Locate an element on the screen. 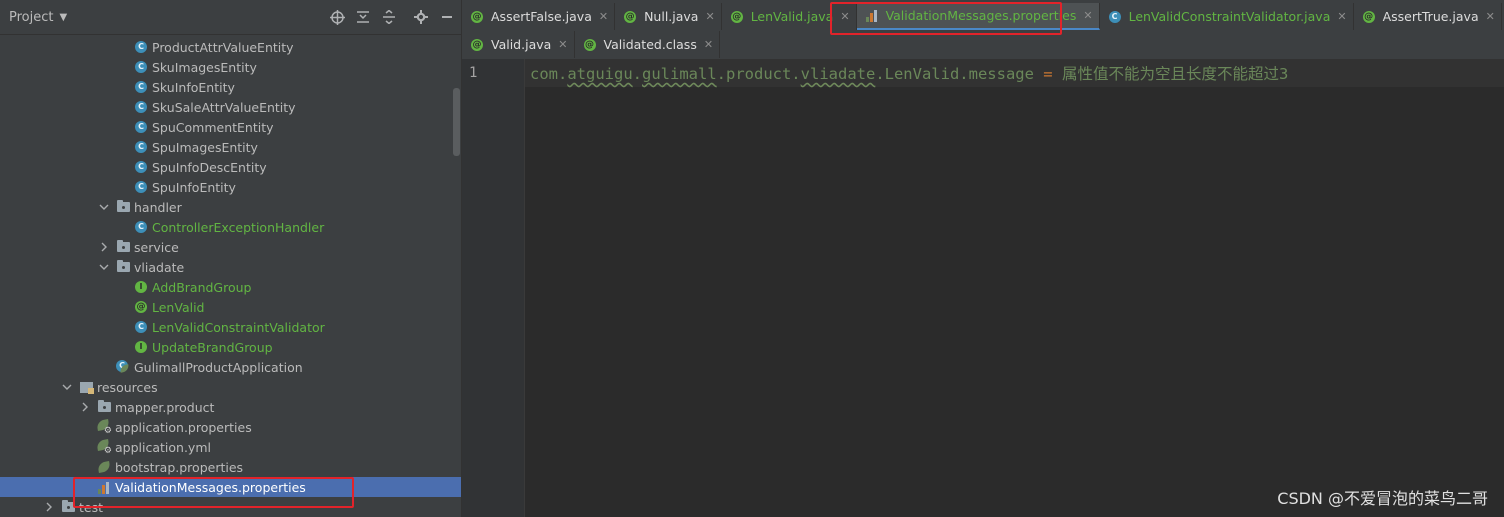  expand-icon is located at coordinates (389, 17).